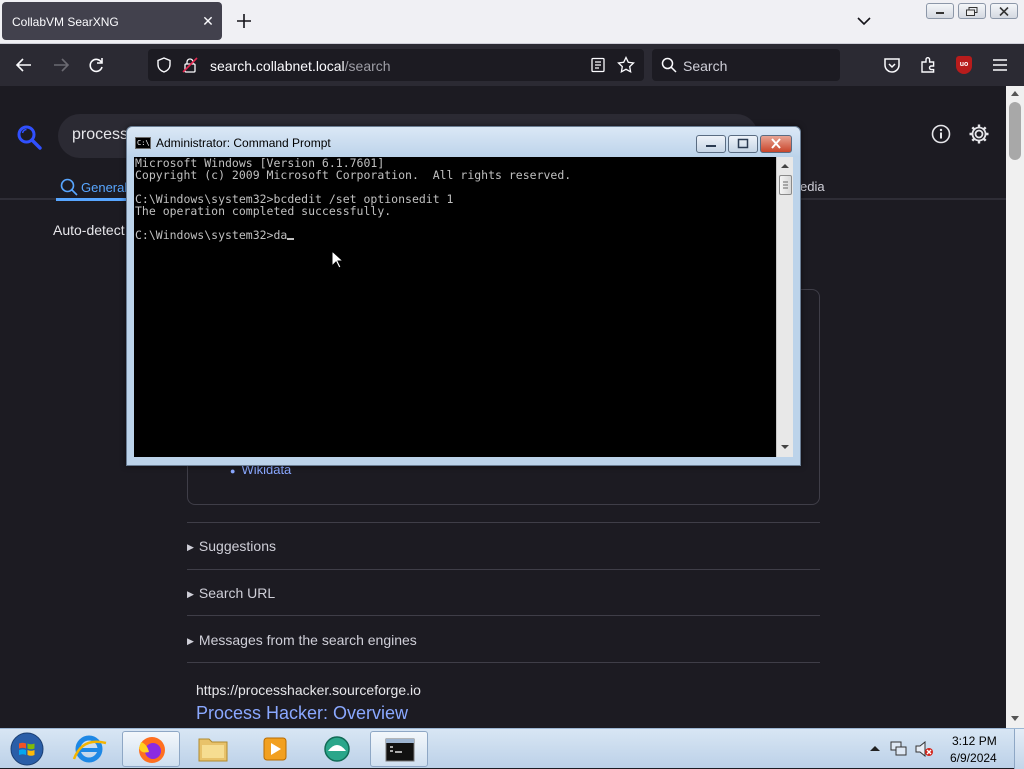 The width and height of the screenshot is (1024, 769). Describe the element at coordinates (237, 546) in the screenshot. I see `suggestions-label: Suggestions` at that location.